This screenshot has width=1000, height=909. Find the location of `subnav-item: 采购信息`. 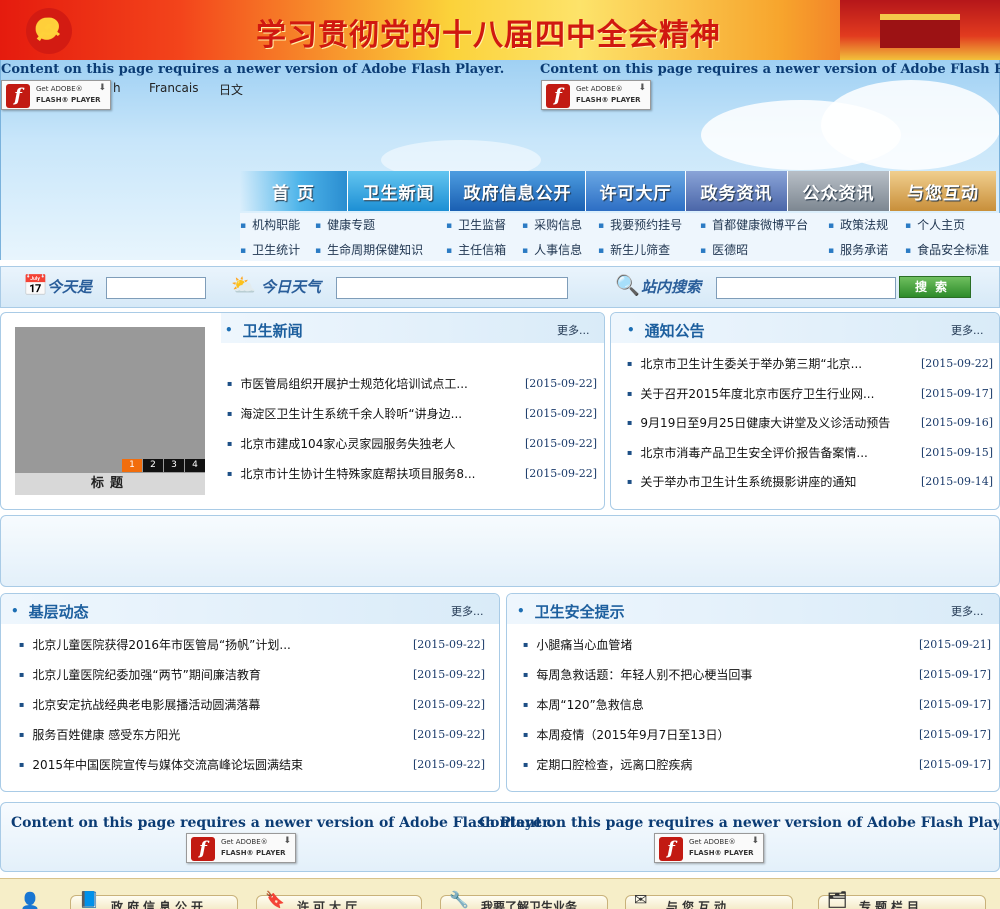

subnav-item: 采购信息 is located at coordinates (552, 224).